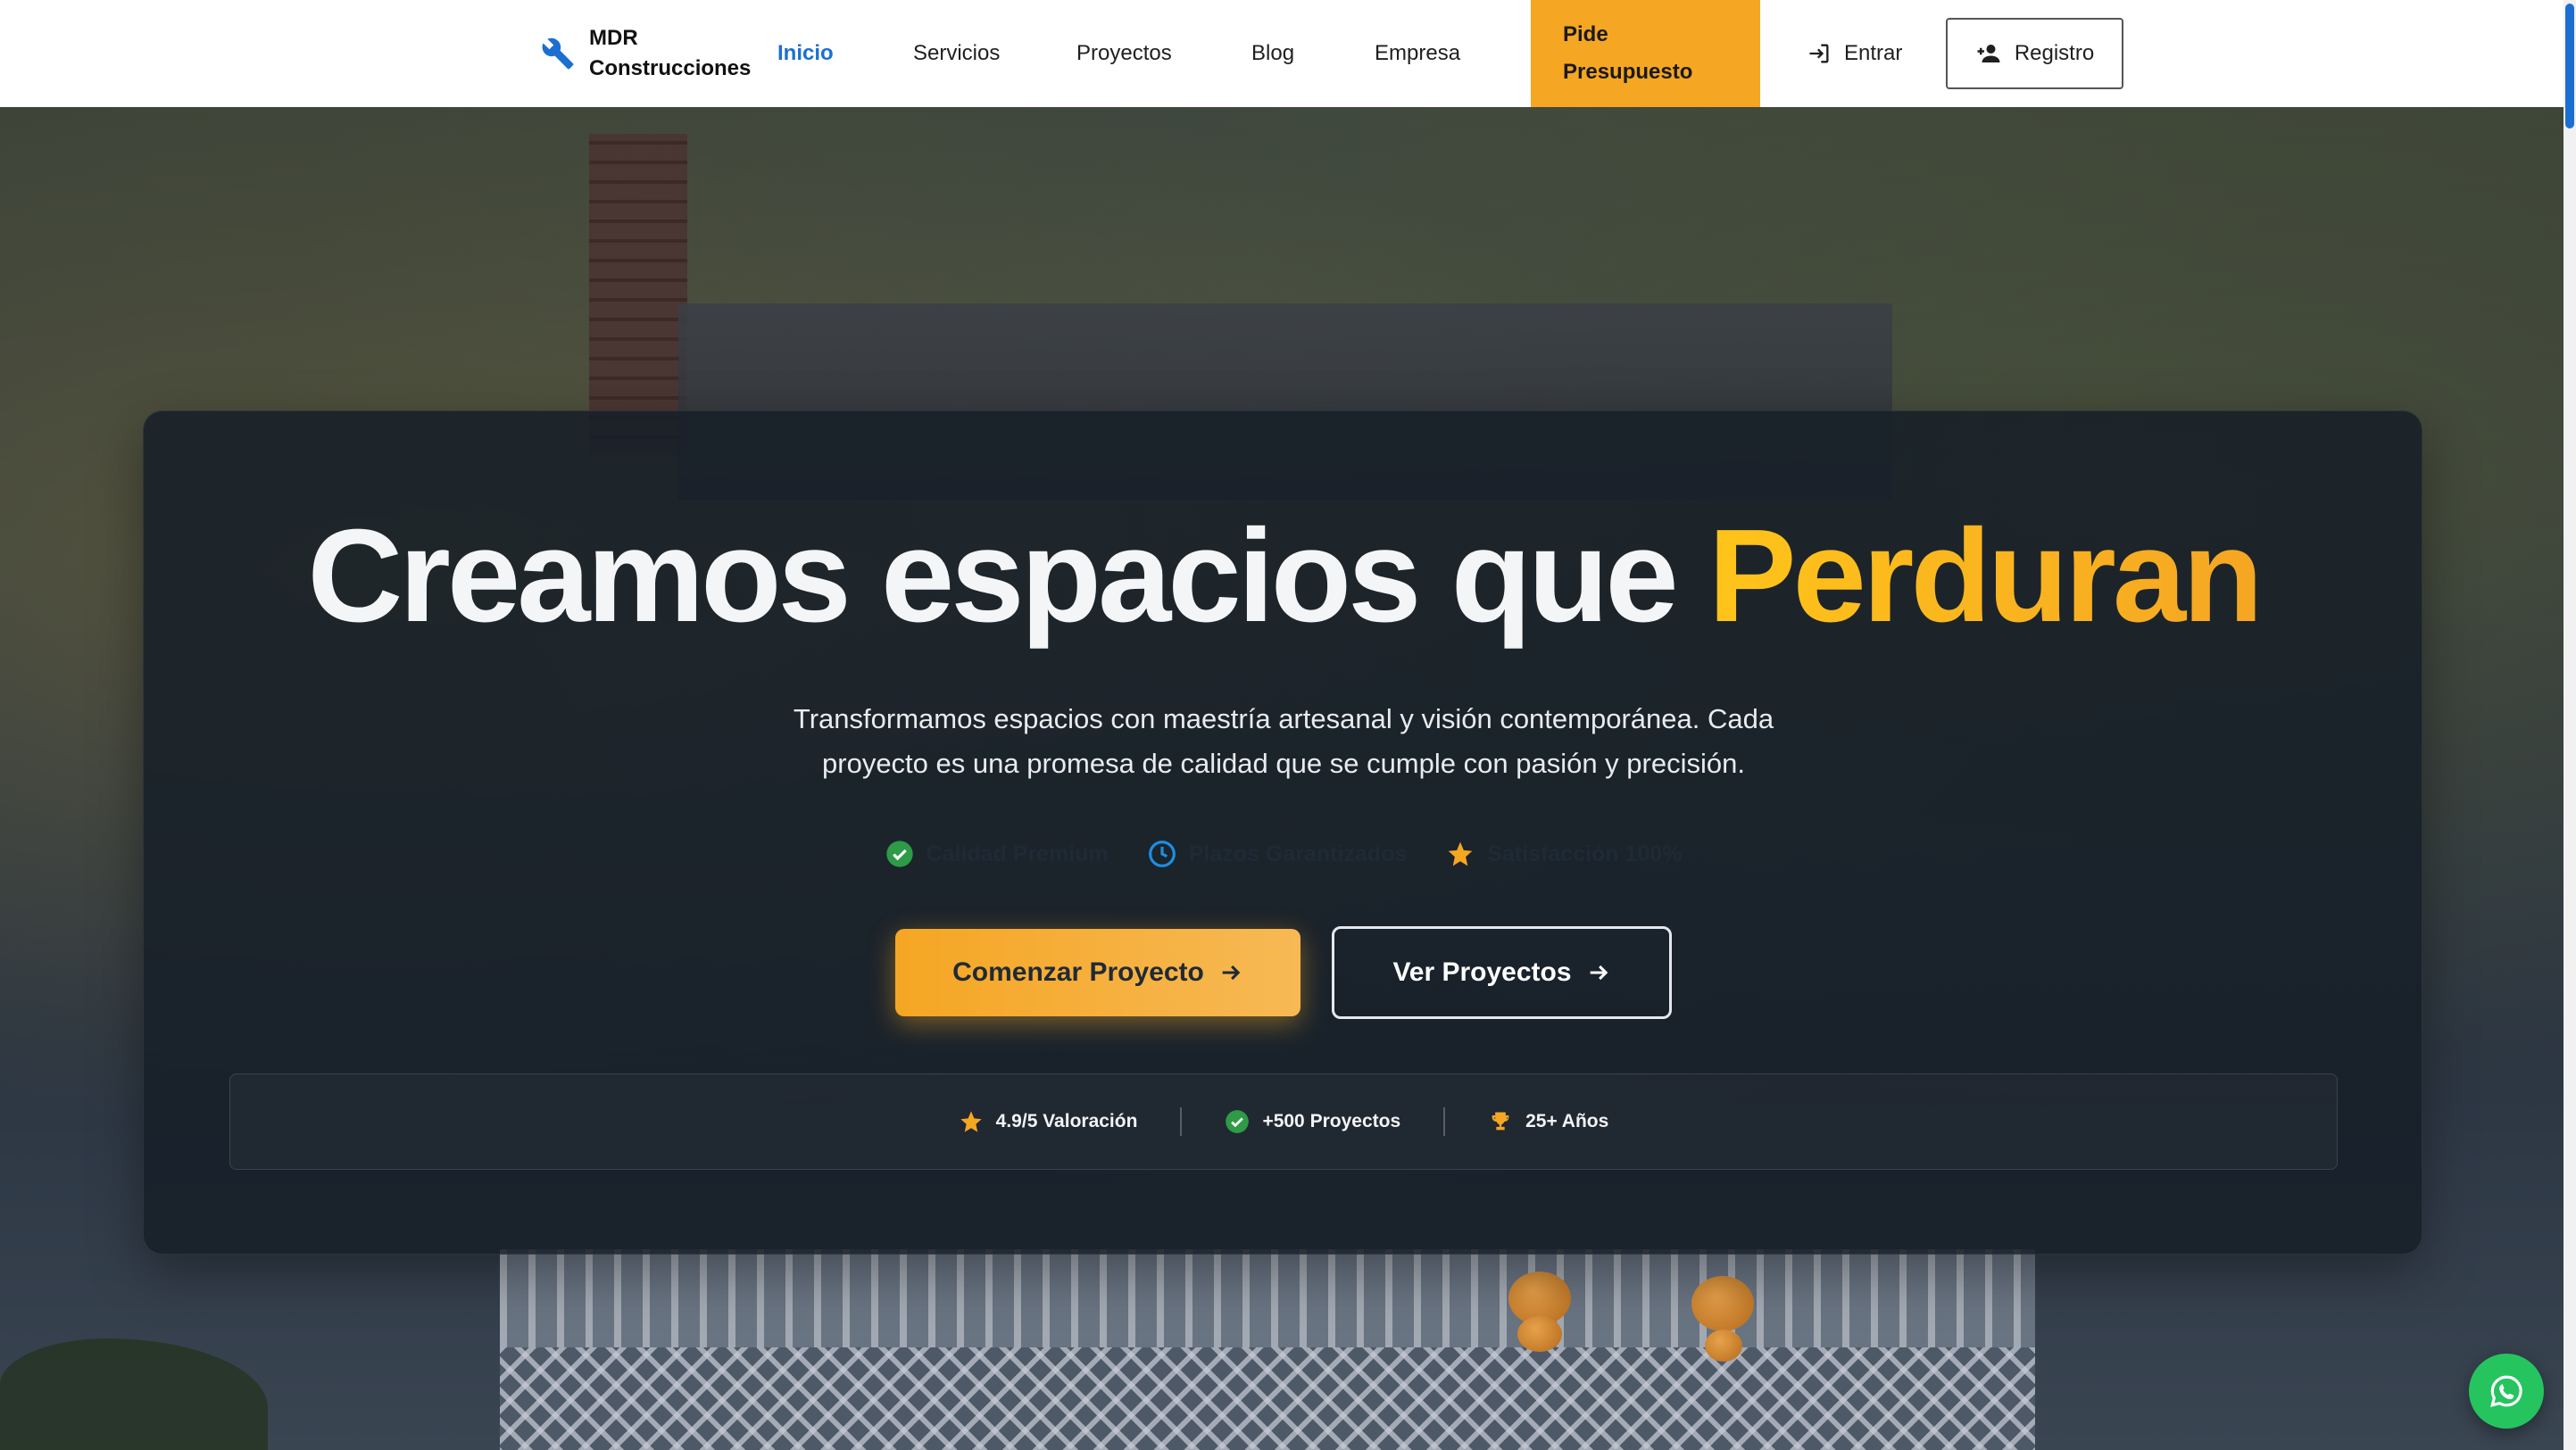 The height and width of the screenshot is (1450, 2576). I want to click on feature-item: Calidad Premium, so click(997, 854).